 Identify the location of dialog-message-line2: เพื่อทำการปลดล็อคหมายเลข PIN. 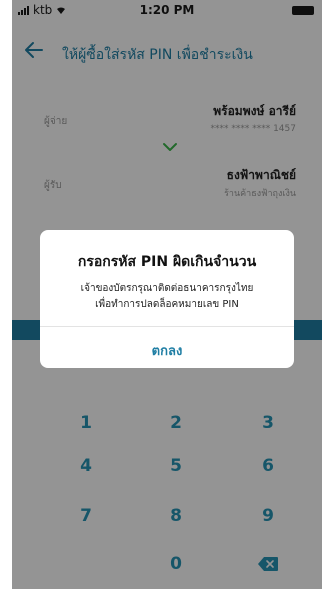
(167, 304).